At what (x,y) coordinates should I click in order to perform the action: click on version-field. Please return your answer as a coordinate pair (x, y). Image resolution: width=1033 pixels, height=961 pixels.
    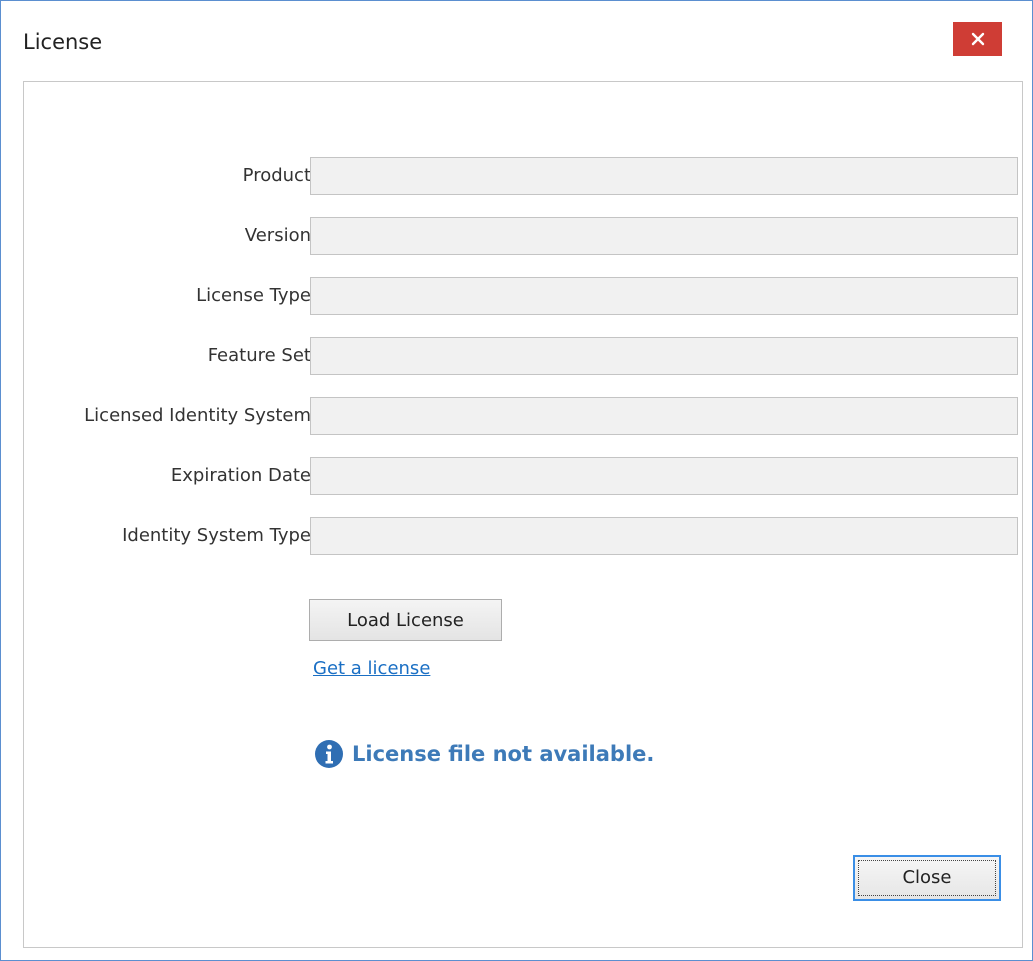
    Looking at the image, I should click on (664, 236).